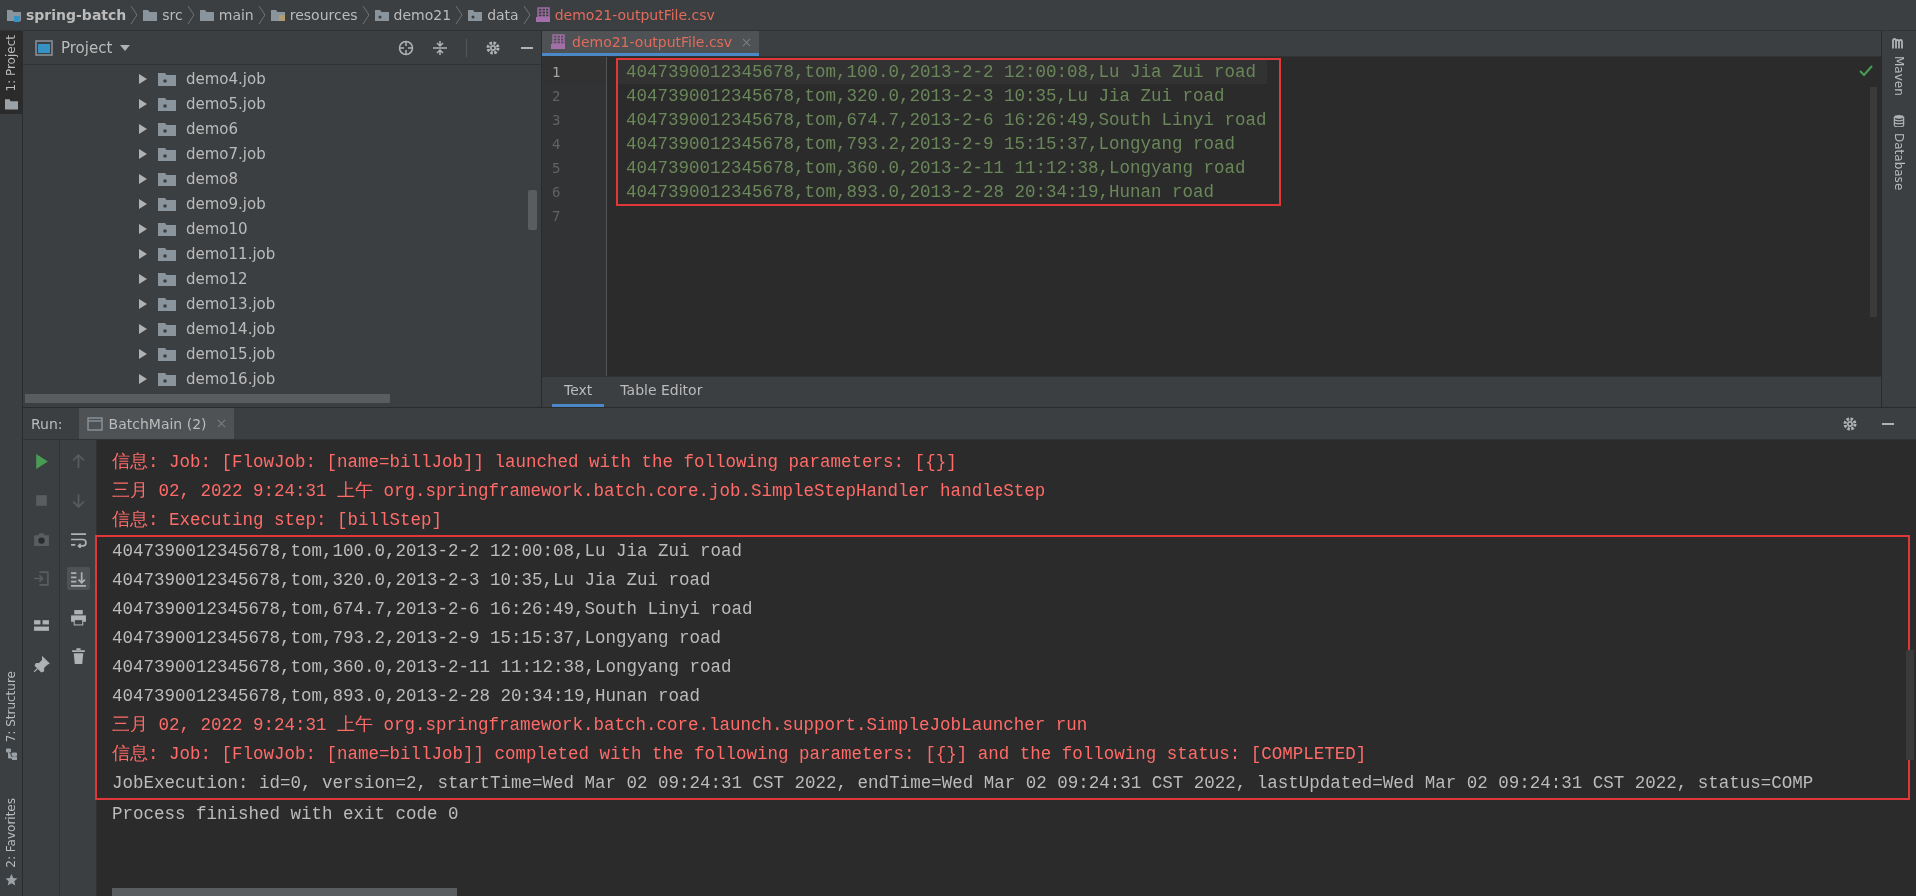  What do you see at coordinates (156, 423) in the screenshot?
I see `run-tab: BatchMain (2)` at bounding box center [156, 423].